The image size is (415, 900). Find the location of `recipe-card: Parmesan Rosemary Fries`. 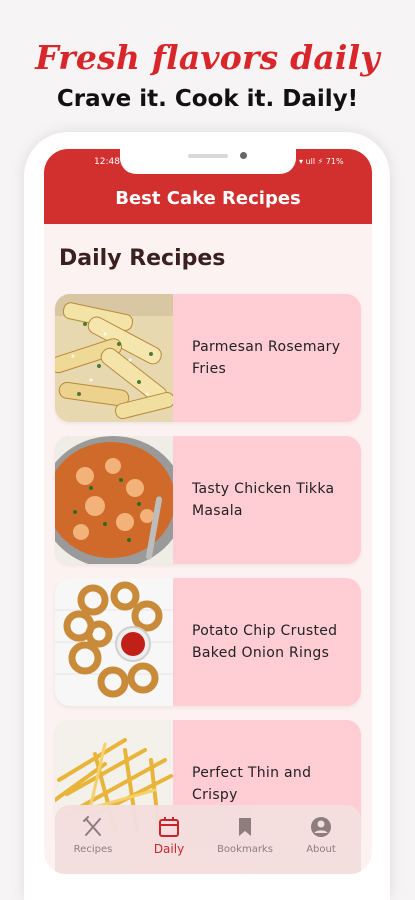

recipe-card: Parmesan Rosemary Fries is located at coordinates (208, 358).